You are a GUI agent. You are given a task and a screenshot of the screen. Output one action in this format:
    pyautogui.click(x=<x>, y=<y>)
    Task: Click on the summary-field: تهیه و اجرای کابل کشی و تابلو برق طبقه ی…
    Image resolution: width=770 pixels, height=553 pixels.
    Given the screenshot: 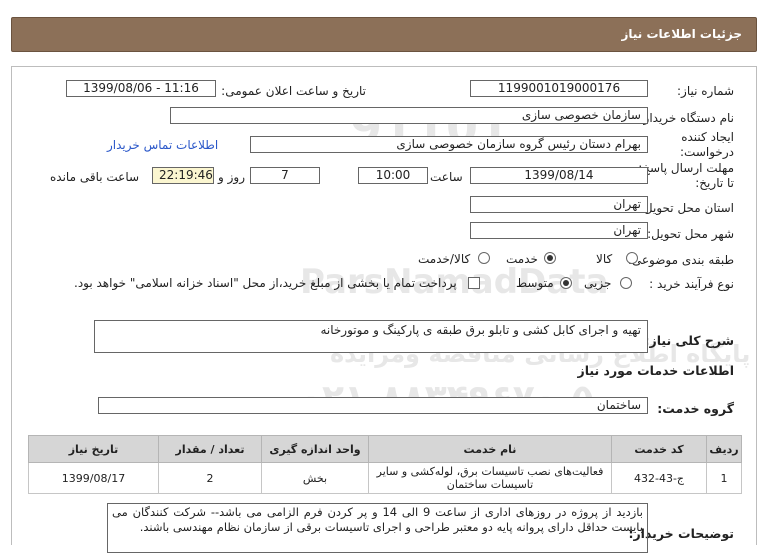 What is the action you would take?
    pyautogui.click(x=371, y=336)
    